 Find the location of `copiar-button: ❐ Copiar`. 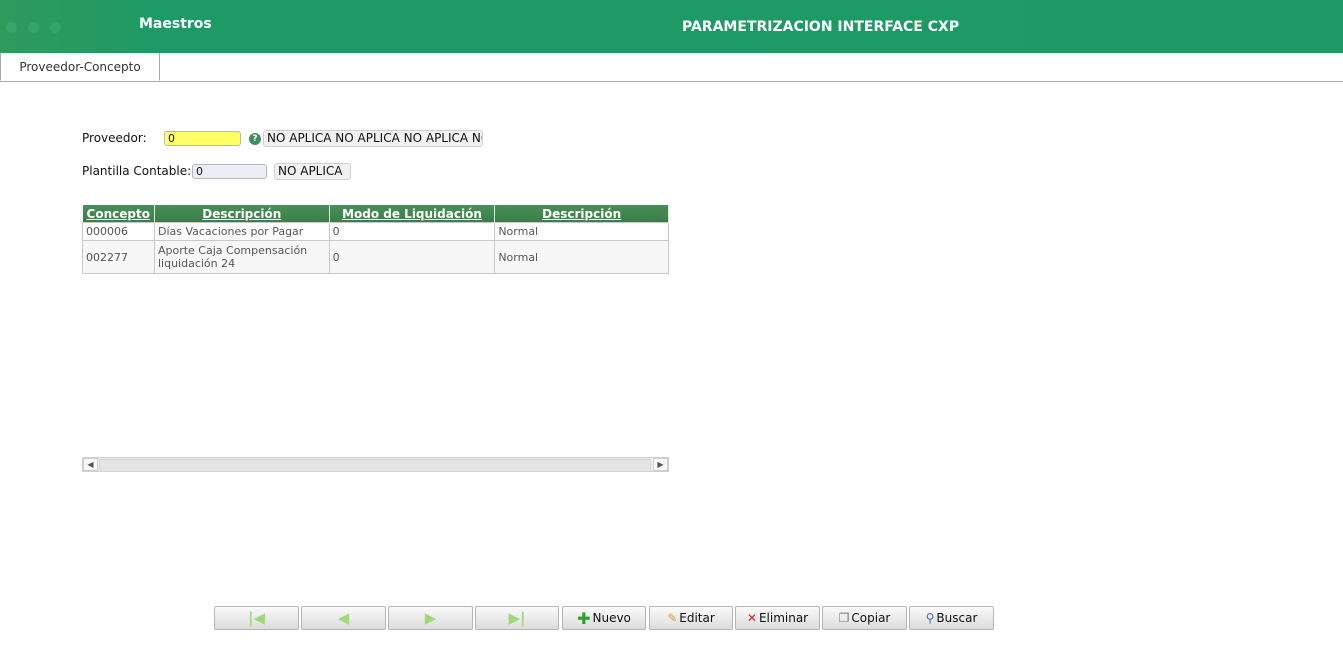

copiar-button: ❐ Copiar is located at coordinates (864, 618).